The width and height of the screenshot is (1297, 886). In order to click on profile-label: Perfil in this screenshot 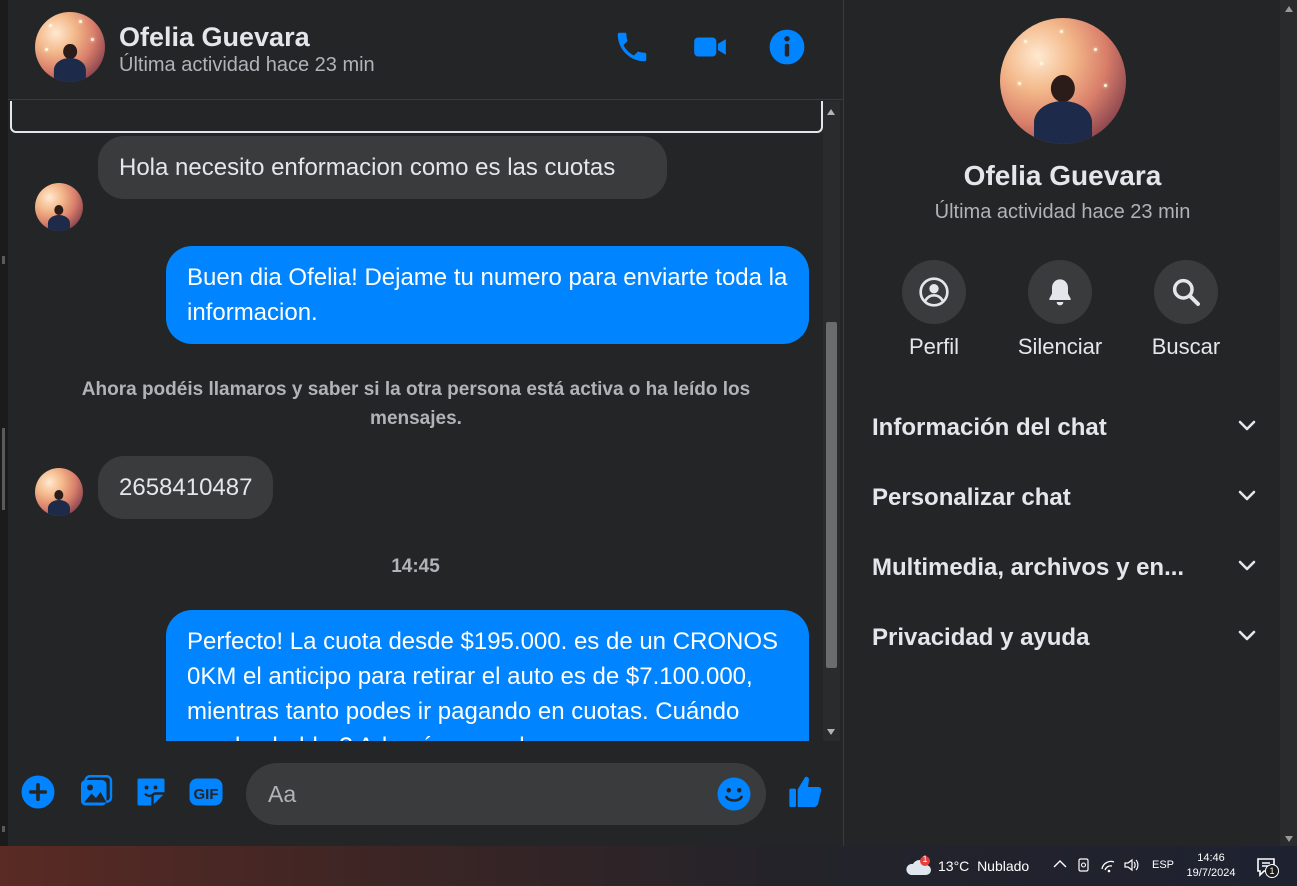, I will do `click(934, 346)`.